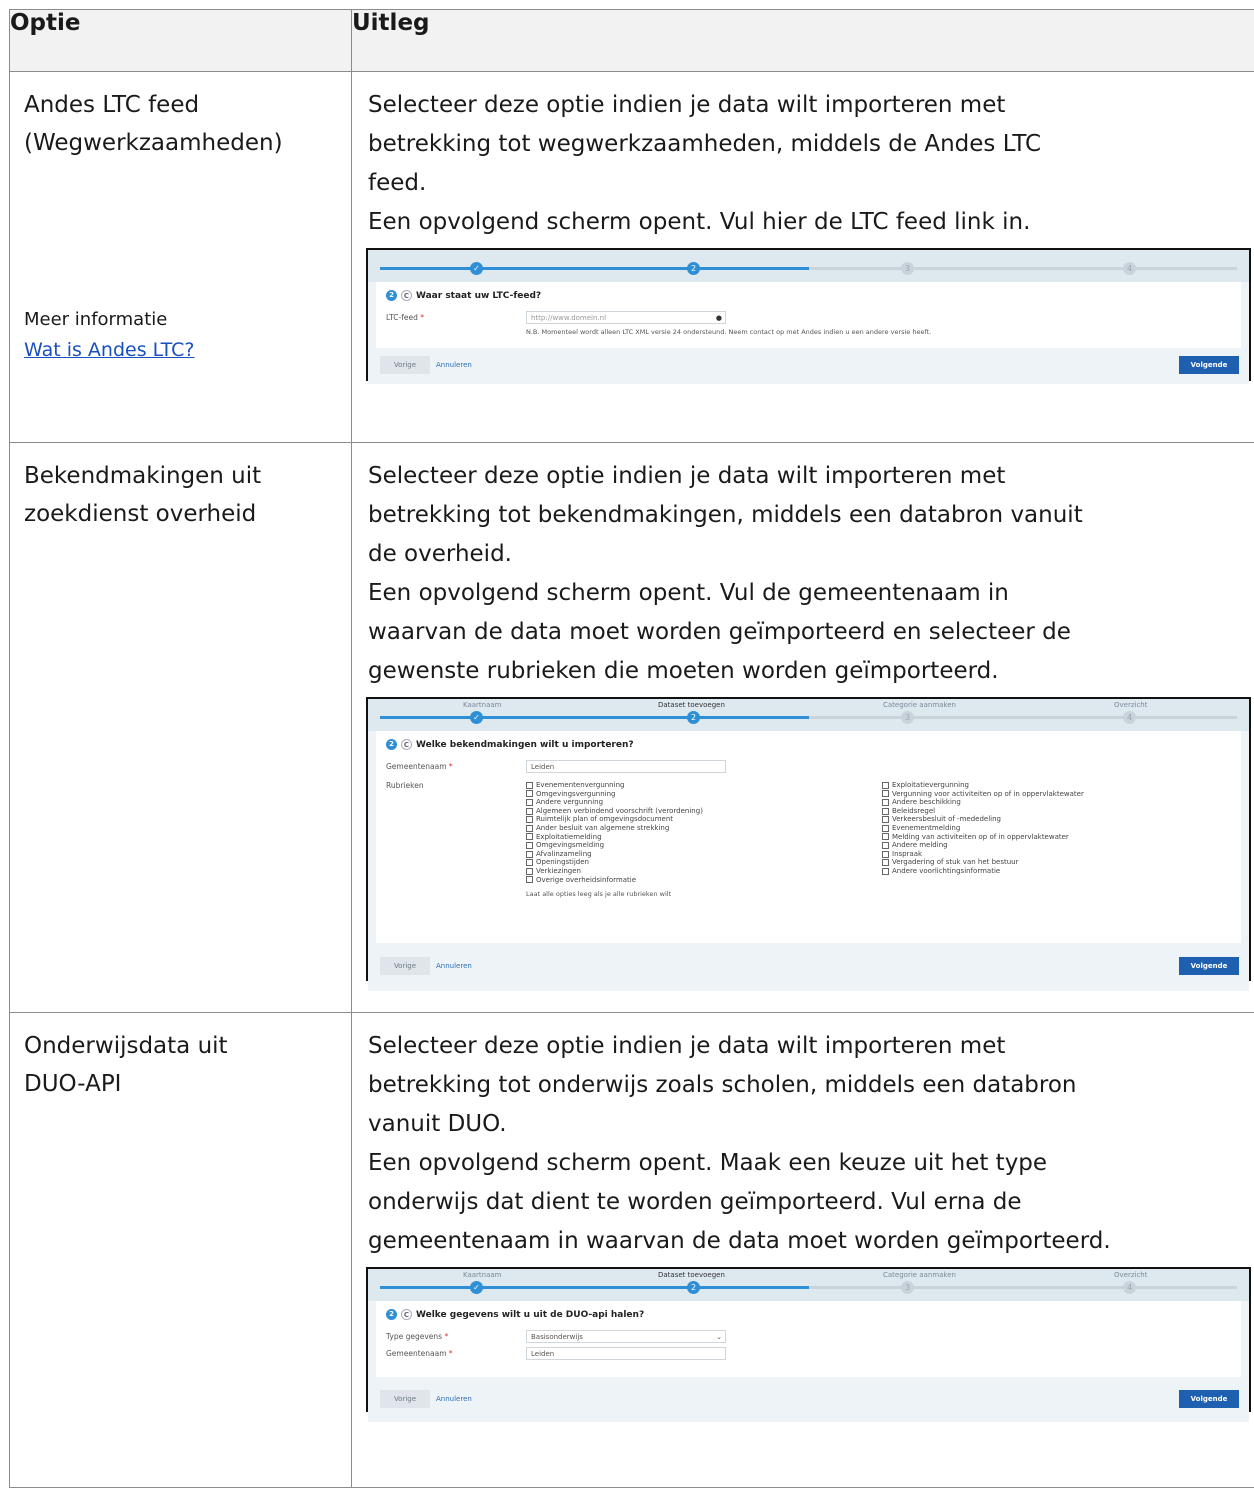 Image resolution: width=1254 pixels, height=1490 pixels. I want to click on rubriek-checkbox: Evenementmelding, so click(983, 828).